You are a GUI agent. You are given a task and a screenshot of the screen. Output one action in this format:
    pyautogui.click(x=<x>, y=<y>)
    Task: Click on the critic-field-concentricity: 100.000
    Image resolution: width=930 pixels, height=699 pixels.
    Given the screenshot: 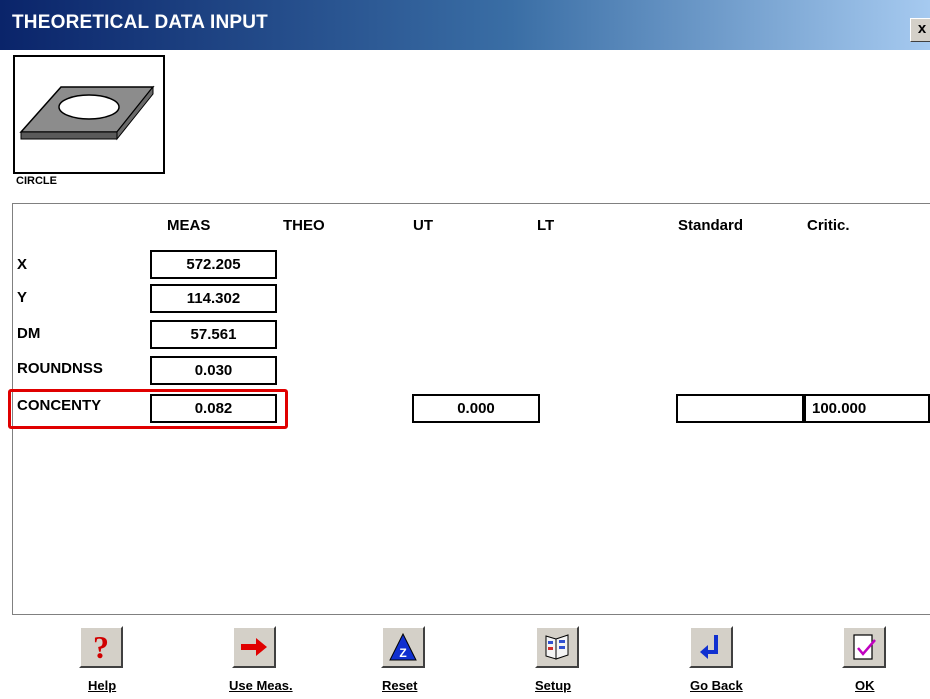 What is the action you would take?
    pyautogui.click(x=867, y=408)
    